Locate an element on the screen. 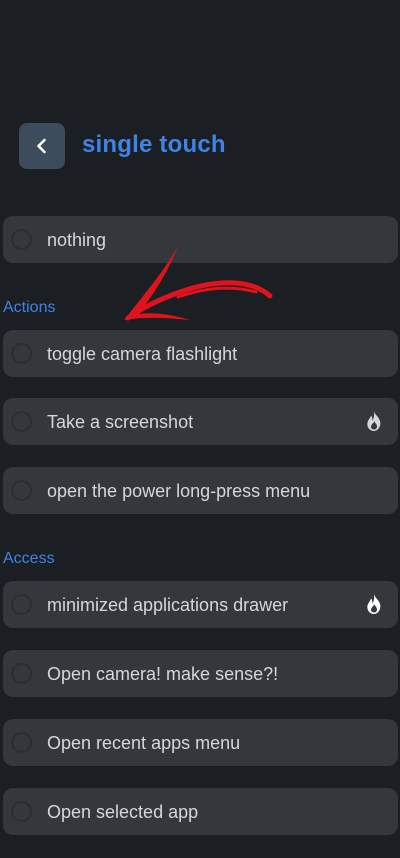  option-power-long-press-menu: open the power long-press menu is located at coordinates (200, 490).